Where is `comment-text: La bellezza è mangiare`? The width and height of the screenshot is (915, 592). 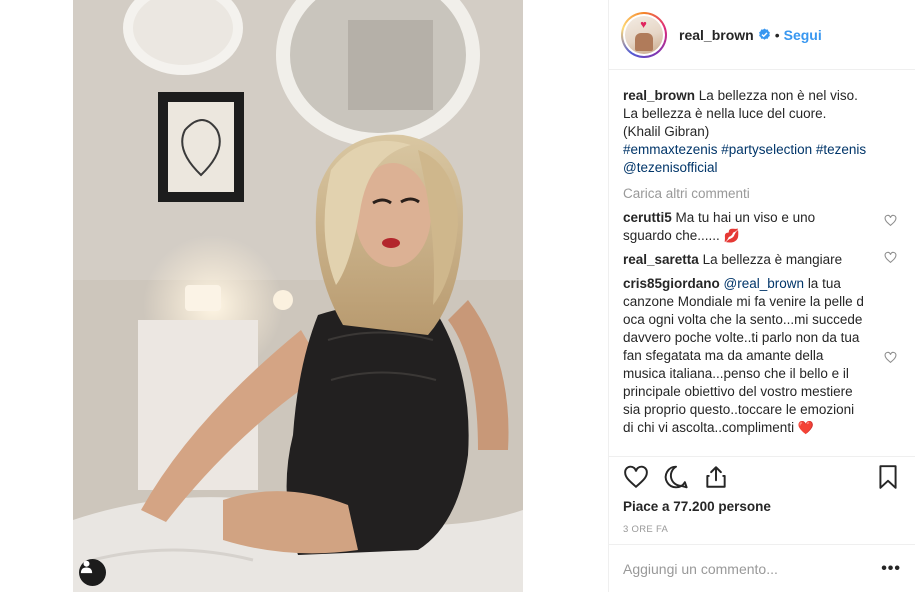
comment-text: La bellezza è mangiare is located at coordinates (772, 259).